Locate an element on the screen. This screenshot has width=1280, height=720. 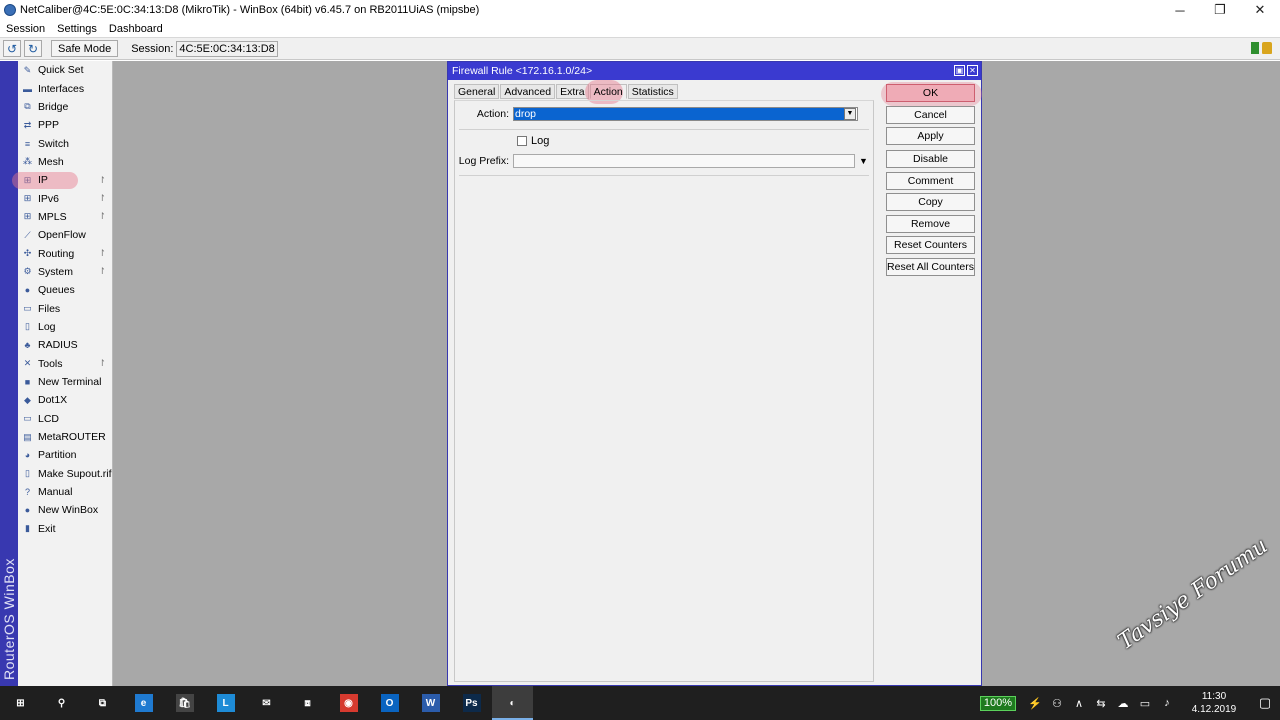
sidebar-item-label: System is located at coordinates (56, 271).